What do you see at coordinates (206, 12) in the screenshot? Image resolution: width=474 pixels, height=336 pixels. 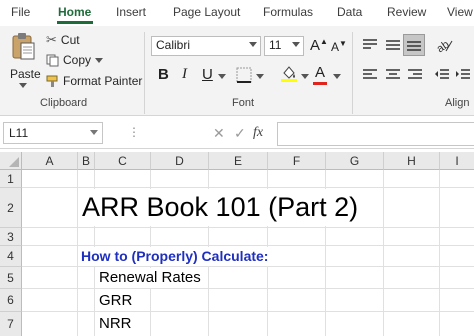 I see `tab-page-layout: Page Layout` at bounding box center [206, 12].